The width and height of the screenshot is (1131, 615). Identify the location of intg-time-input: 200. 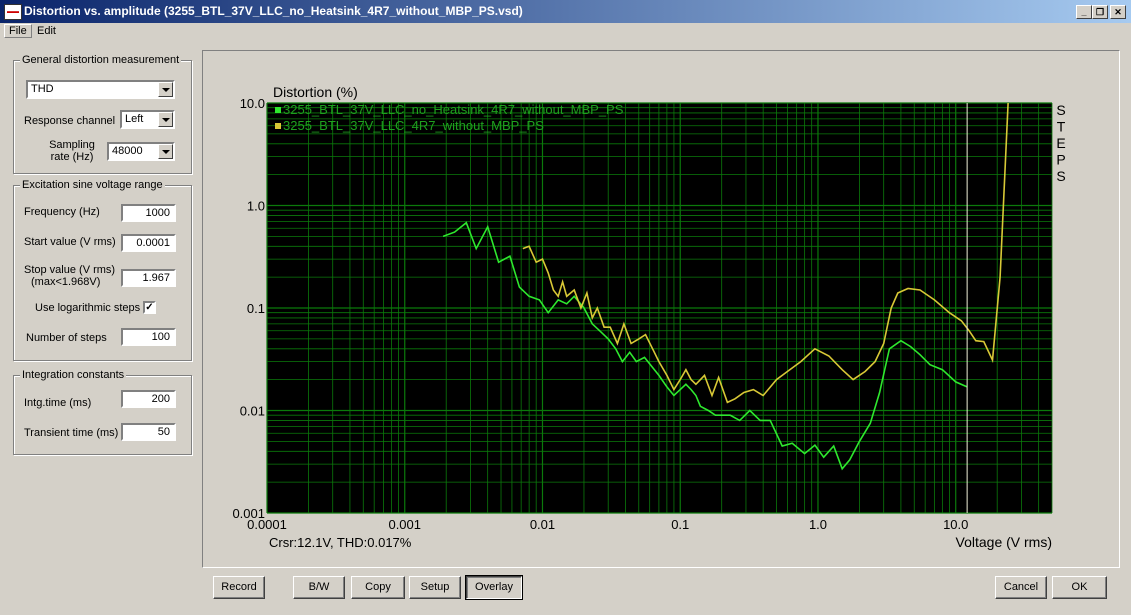
(148, 399).